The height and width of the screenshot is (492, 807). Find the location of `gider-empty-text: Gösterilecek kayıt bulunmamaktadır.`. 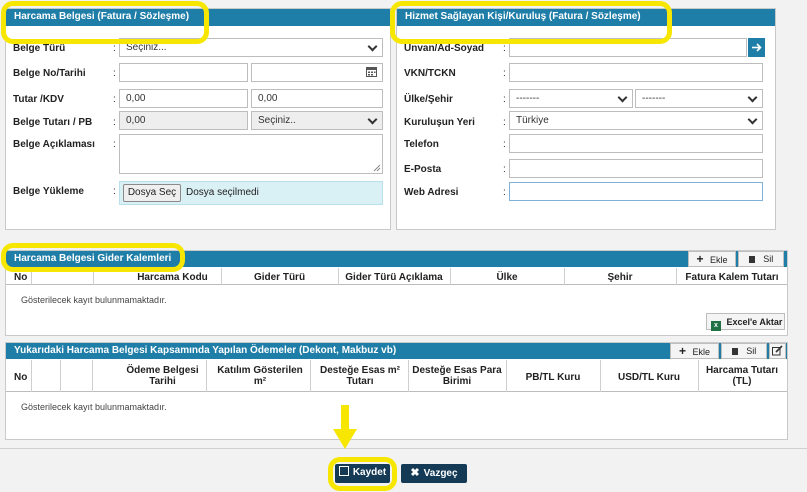

gider-empty-text: Gösterilecek kayıt bulunmamaktadır. is located at coordinates (94, 300).